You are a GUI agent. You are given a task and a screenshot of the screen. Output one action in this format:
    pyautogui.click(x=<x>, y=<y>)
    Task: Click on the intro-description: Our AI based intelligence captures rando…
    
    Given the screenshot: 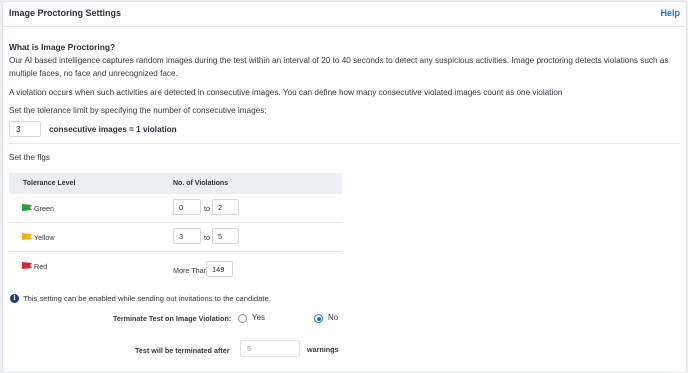 What is the action you would take?
    pyautogui.click(x=339, y=67)
    